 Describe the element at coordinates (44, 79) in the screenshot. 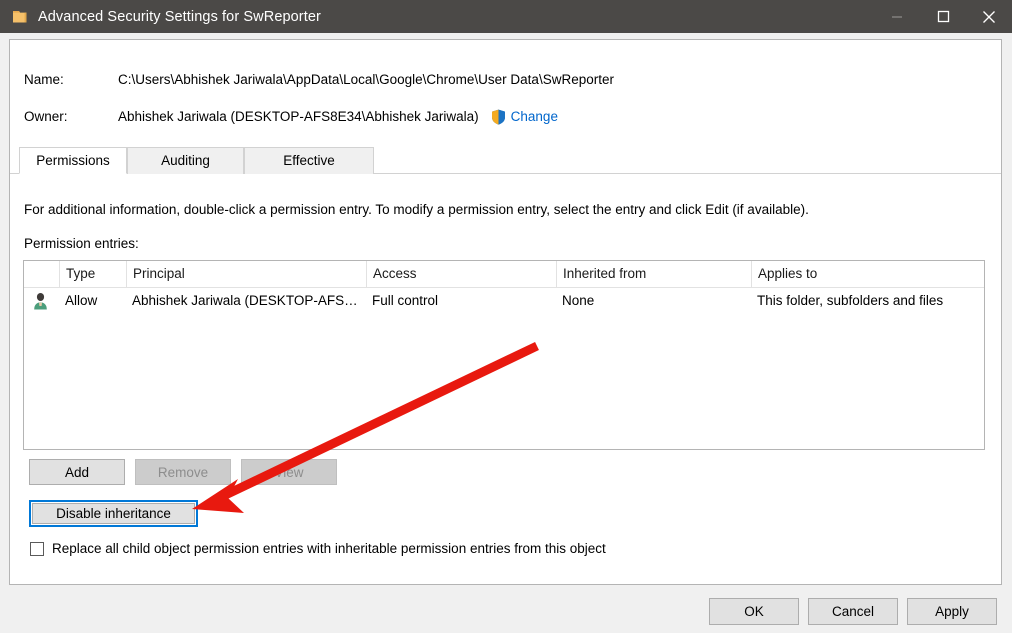

I see `name-label: Name:` at that location.